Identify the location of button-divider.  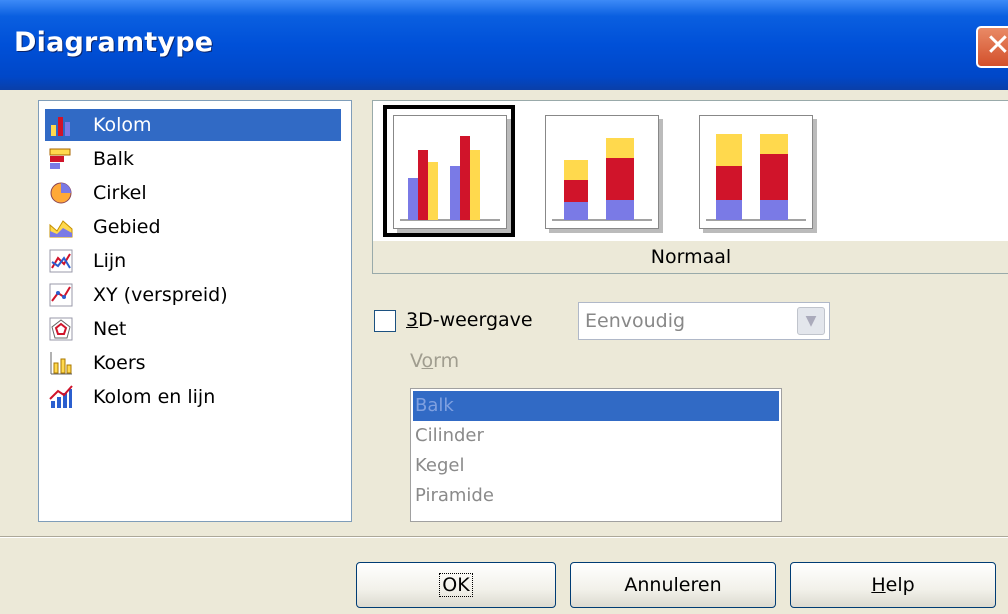
(504, 537).